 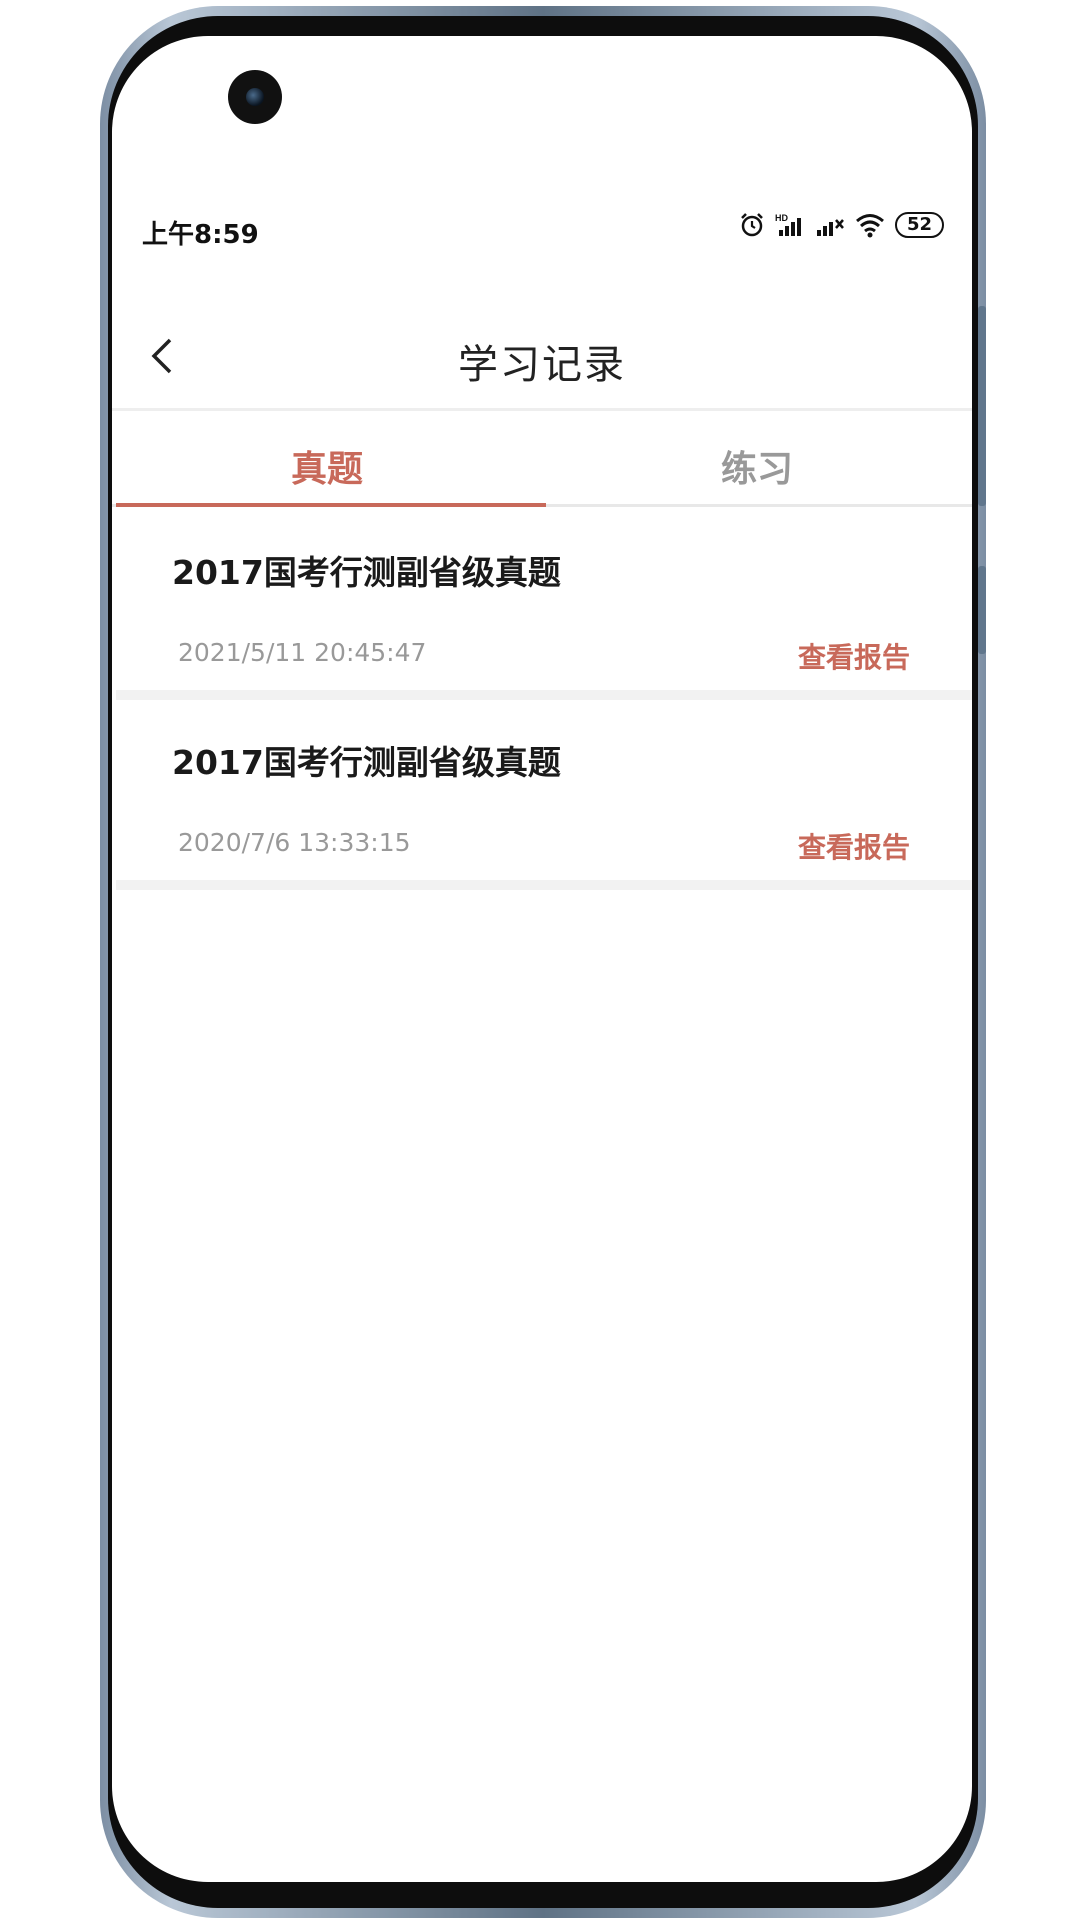 I want to click on status-time: 上午8:59, so click(x=200, y=235).